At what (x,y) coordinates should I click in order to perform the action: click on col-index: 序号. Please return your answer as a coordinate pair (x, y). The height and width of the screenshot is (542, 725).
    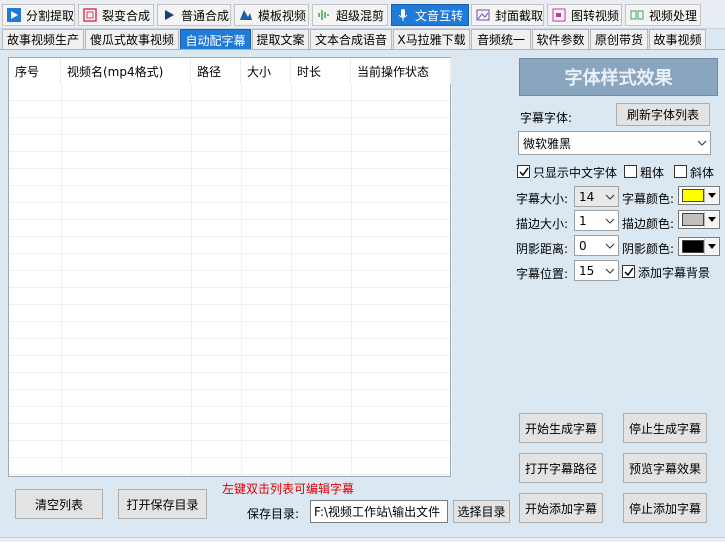
    Looking at the image, I should click on (35, 71).